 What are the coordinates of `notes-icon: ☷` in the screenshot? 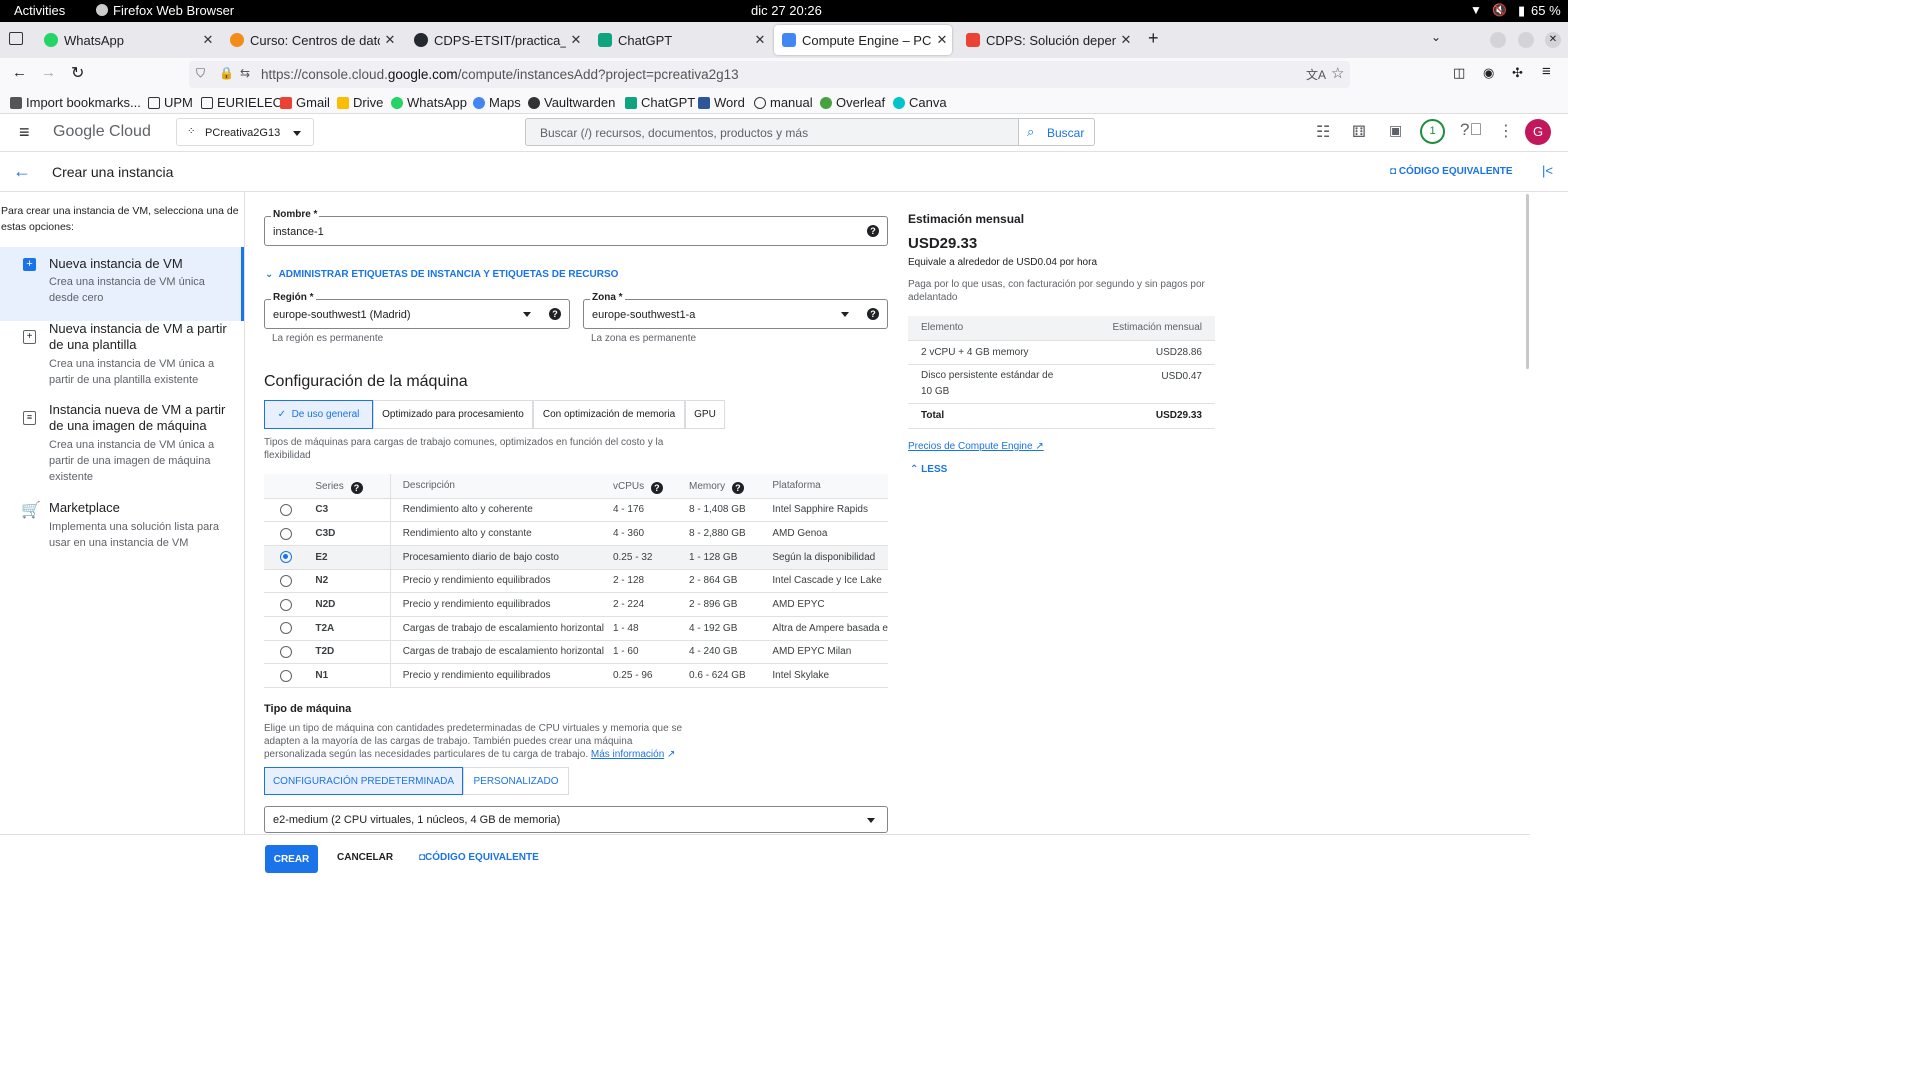 It's located at (1323, 132).